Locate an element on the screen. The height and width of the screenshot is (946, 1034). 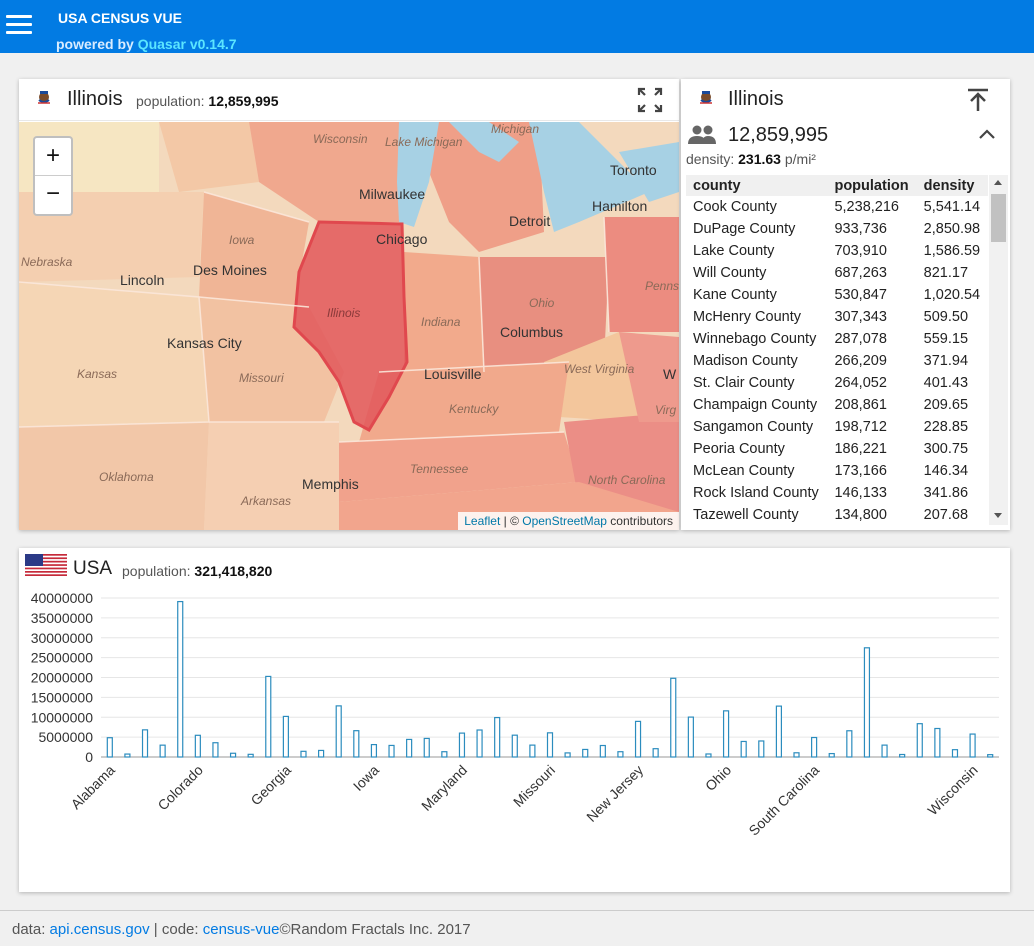
zoom-out-button: − is located at coordinates (53, 195).